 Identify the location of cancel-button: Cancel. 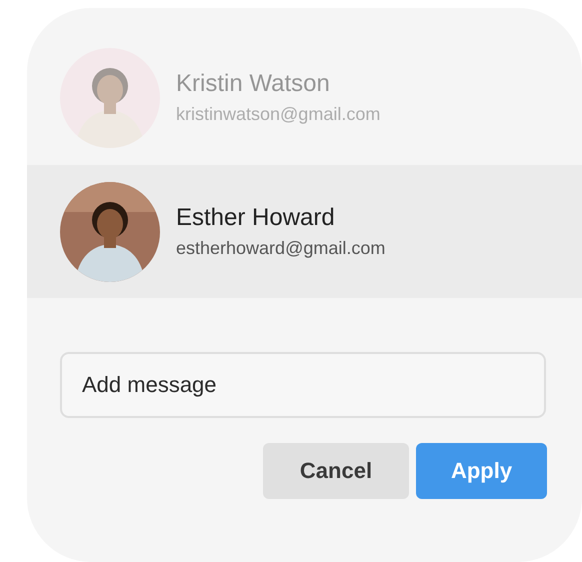
(336, 471).